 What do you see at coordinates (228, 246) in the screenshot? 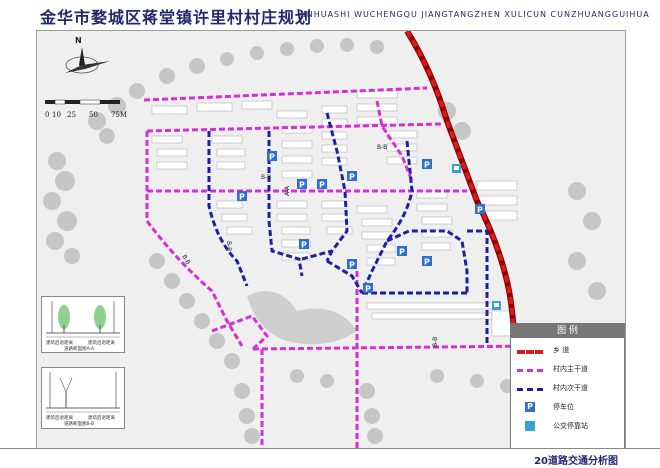
I see `section-bb-label-3: B-B` at bounding box center [228, 246].